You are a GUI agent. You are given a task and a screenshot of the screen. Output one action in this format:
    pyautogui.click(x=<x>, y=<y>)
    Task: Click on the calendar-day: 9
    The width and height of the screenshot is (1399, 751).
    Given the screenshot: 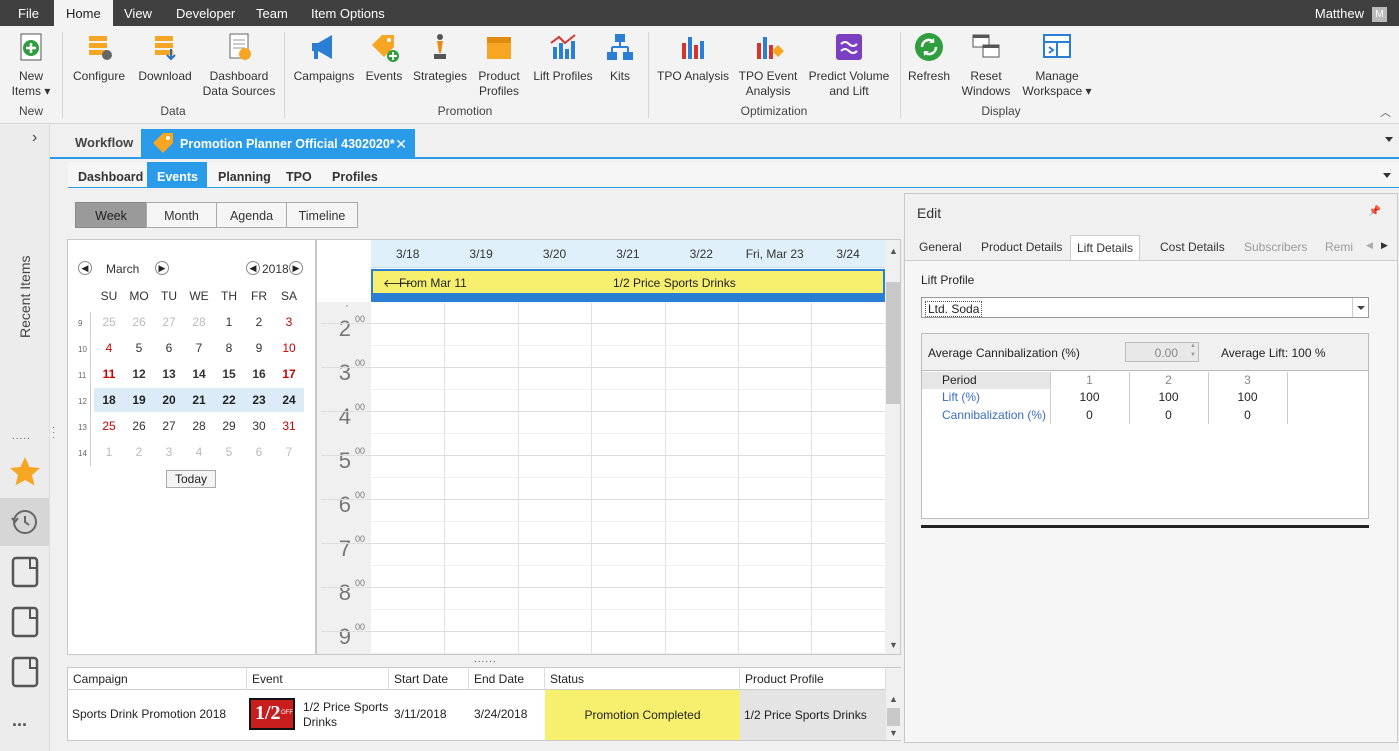 What is the action you would take?
    pyautogui.click(x=259, y=348)
    